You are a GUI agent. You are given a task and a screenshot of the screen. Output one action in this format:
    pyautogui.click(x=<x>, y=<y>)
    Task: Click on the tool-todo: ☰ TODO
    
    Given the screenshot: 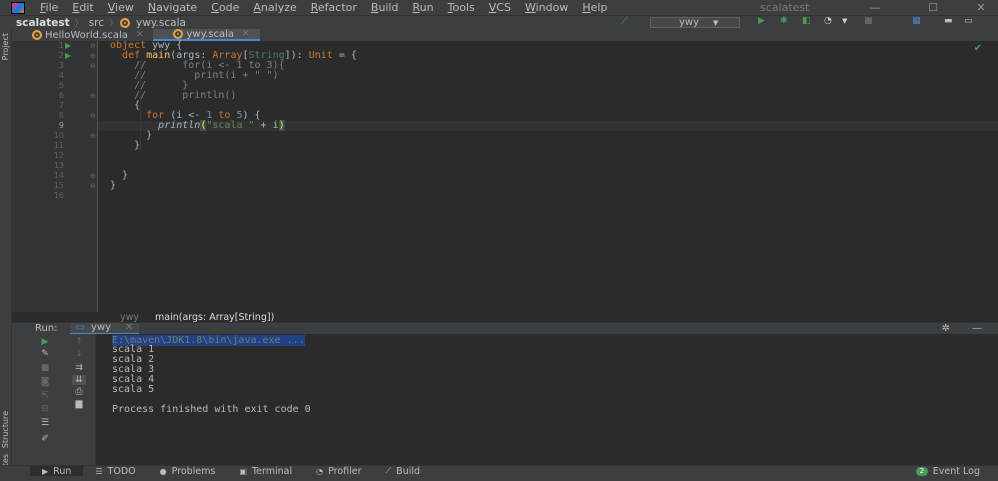 What is the action you would take?
    pyautogui.click(x=115, y=471)
    